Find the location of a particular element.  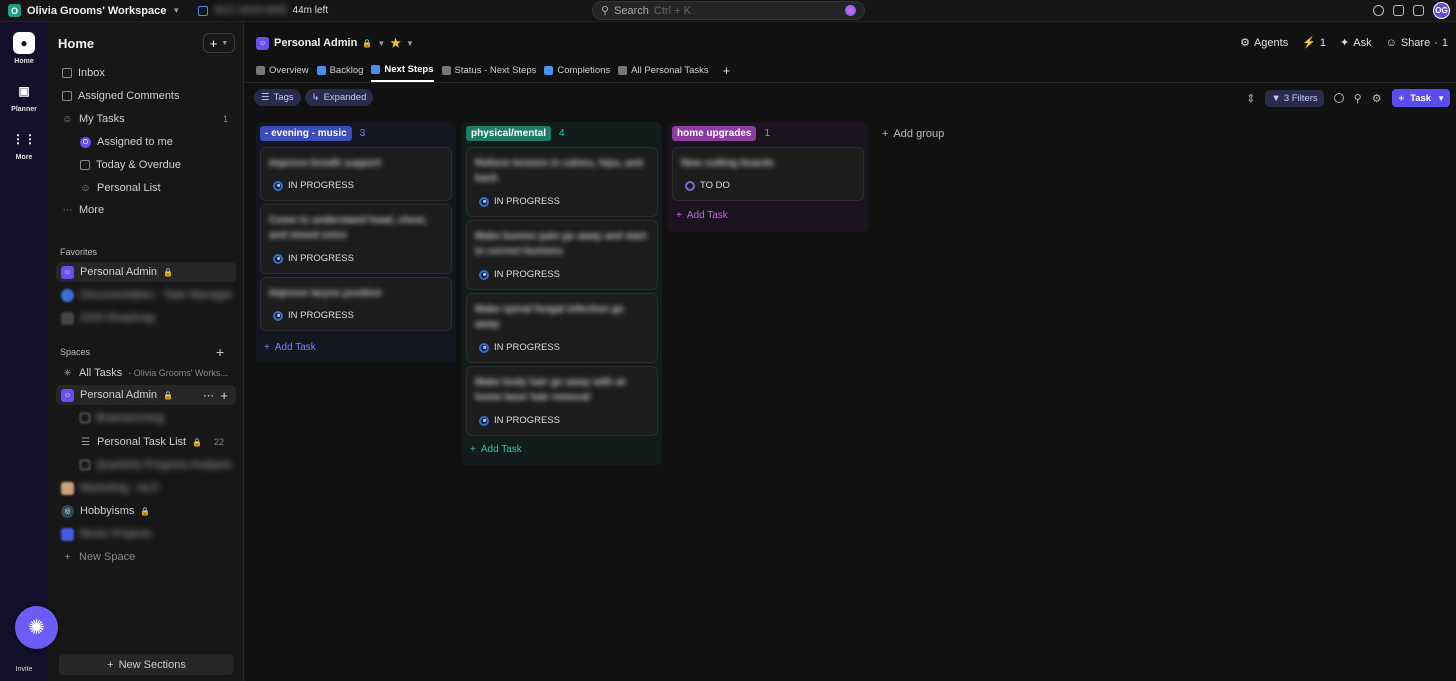

add-space-button: + is located at coordinates (220, 352).